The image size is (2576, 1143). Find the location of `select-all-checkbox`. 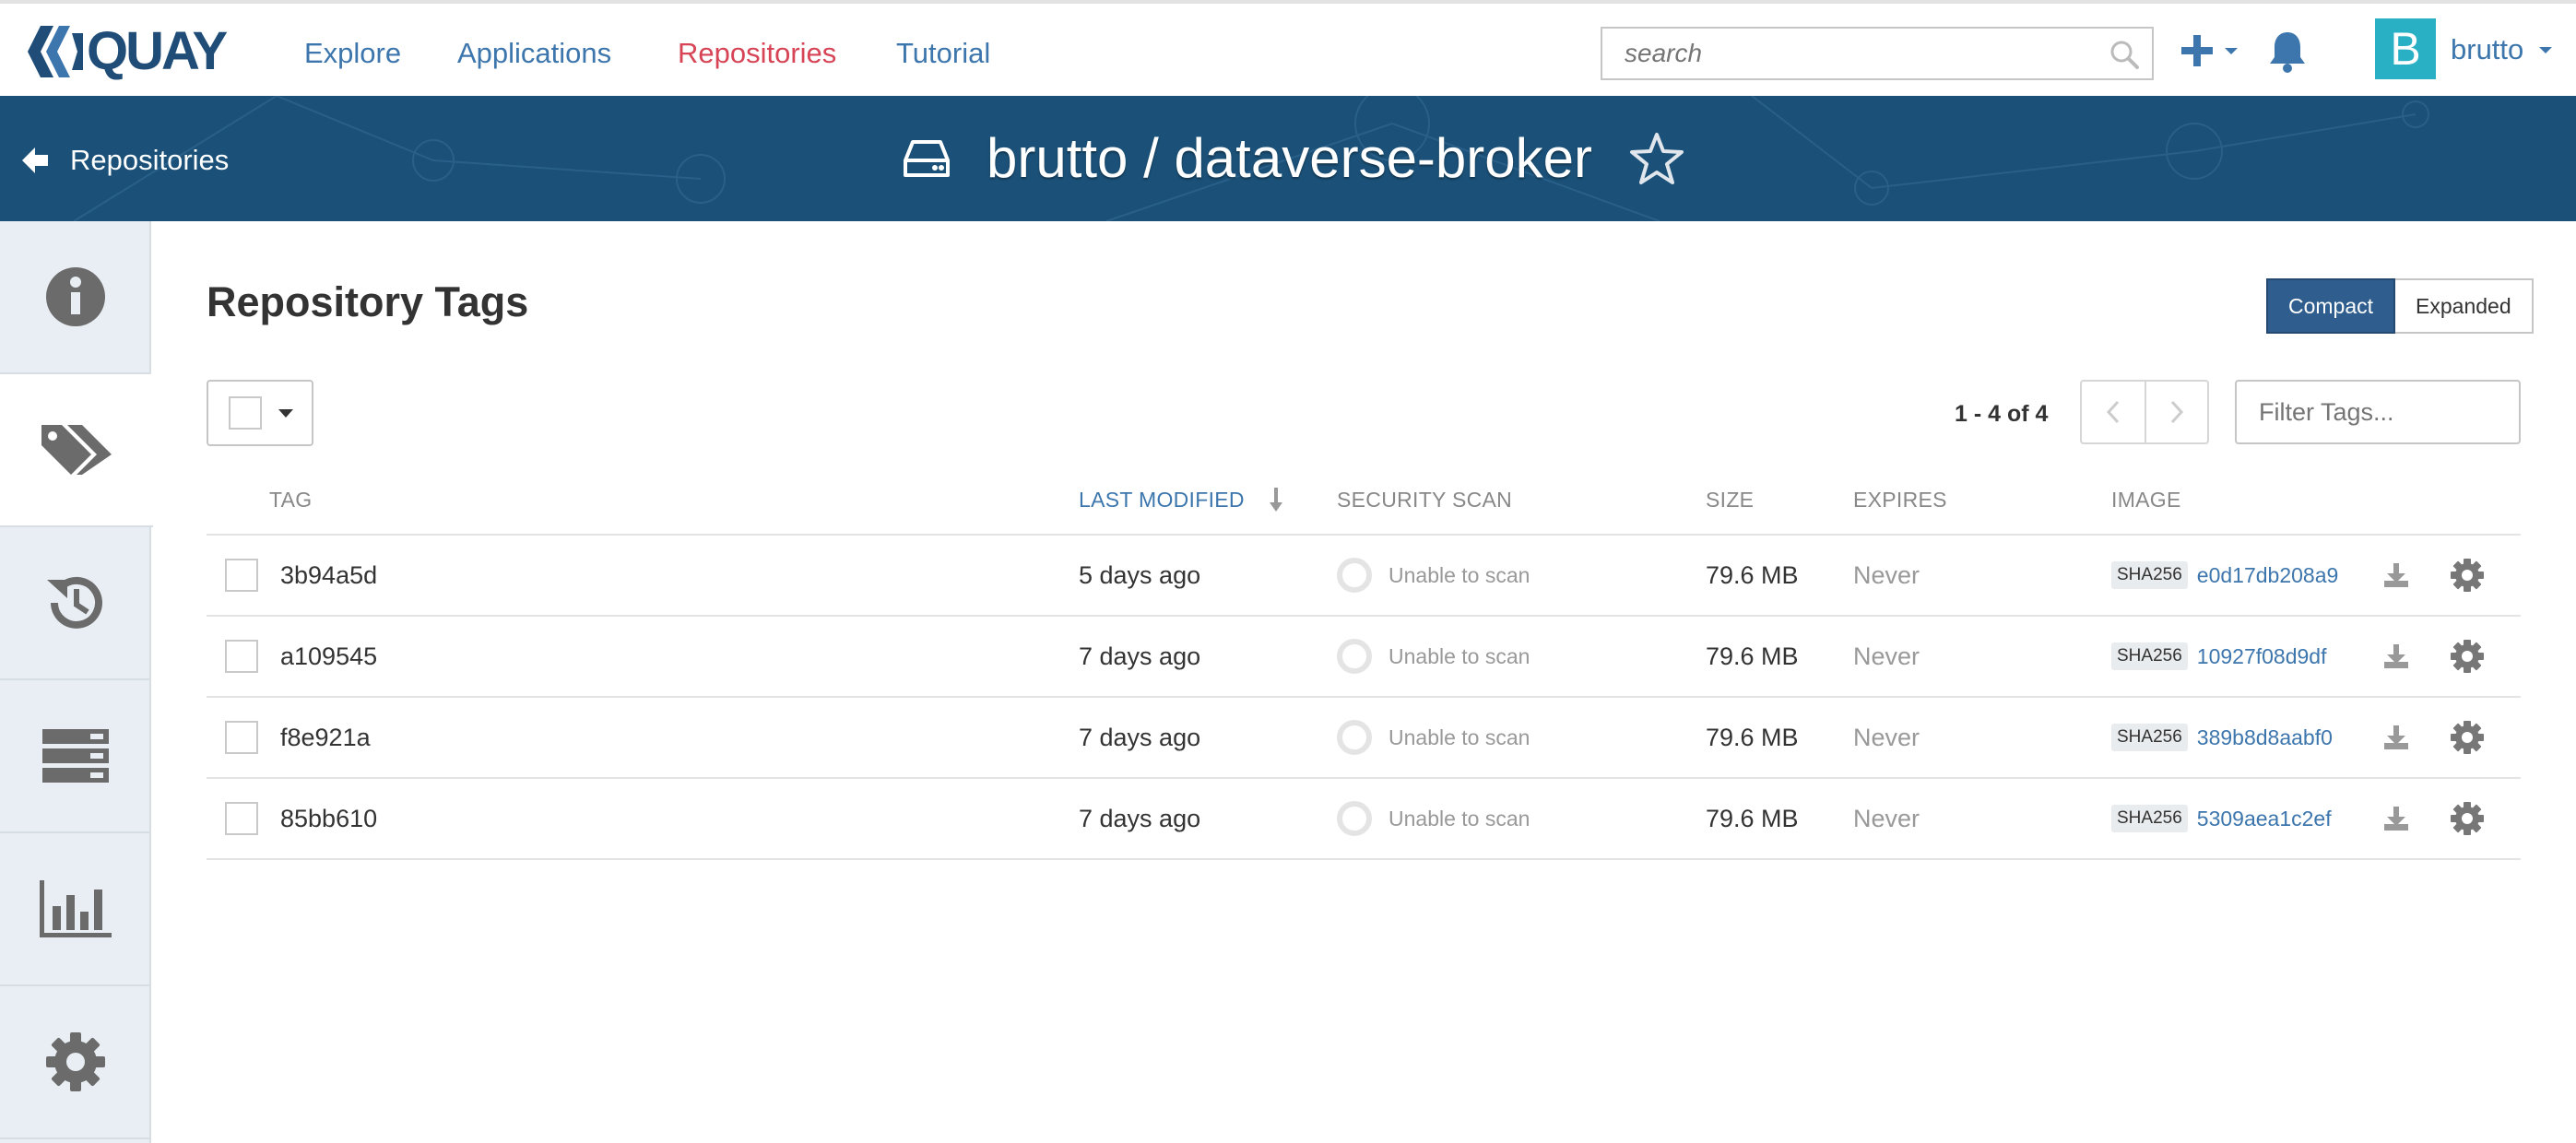

select-all-checkbox is located at coordinates (245, 413).